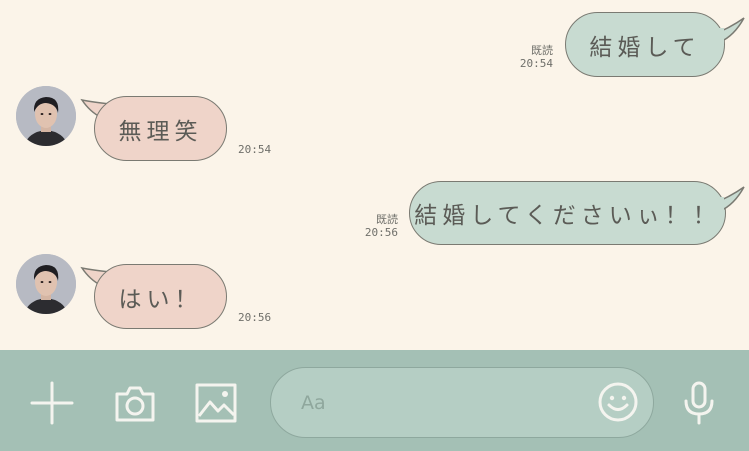  I want to click on message-input, so click(446, 402).